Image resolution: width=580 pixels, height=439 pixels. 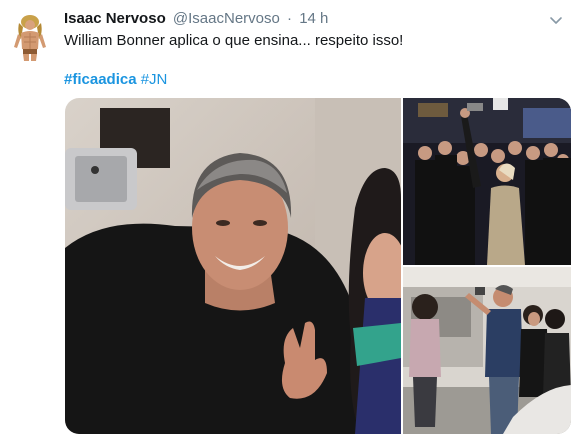 What do you see at coordinates (115, 18) in the screenshot?
I see `display-name: Isaac Nervoso` at bounding box center [115, 18].